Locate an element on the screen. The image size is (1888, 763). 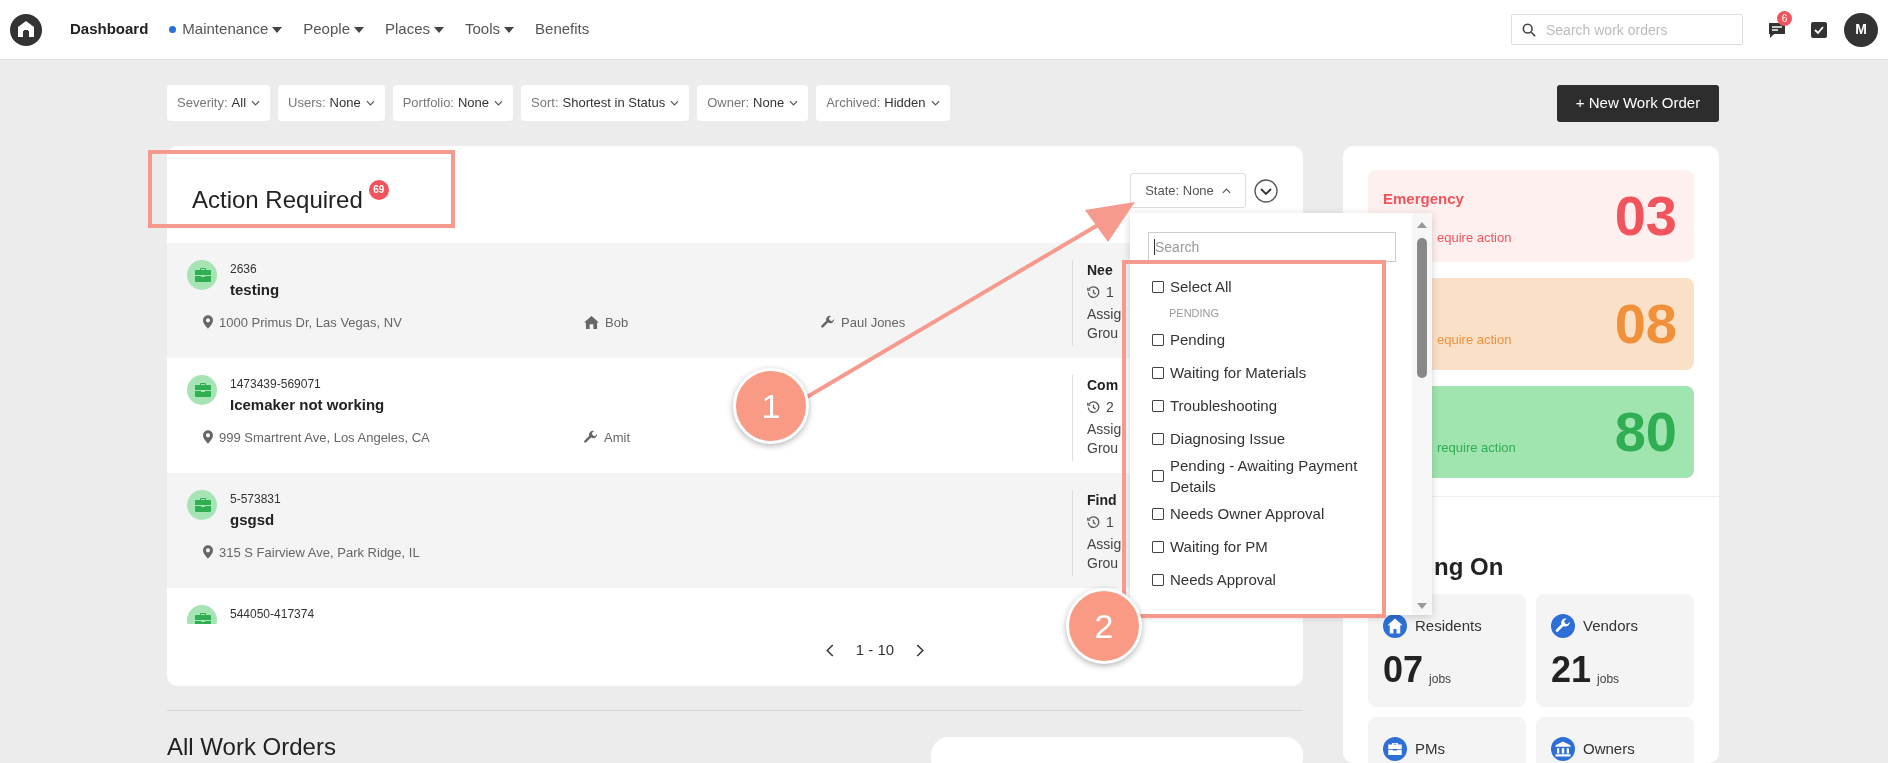
state-filter-dropdown: State: None is located at coordinates (1188, 190).